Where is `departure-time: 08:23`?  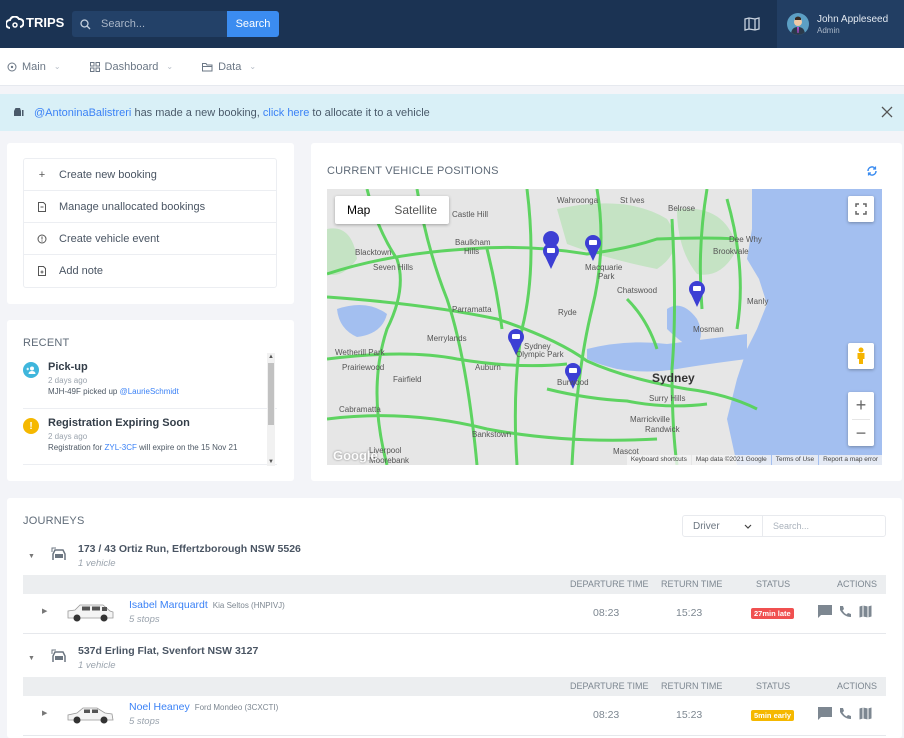
departure-time: 08:23 is located at coordinates (606, 715).